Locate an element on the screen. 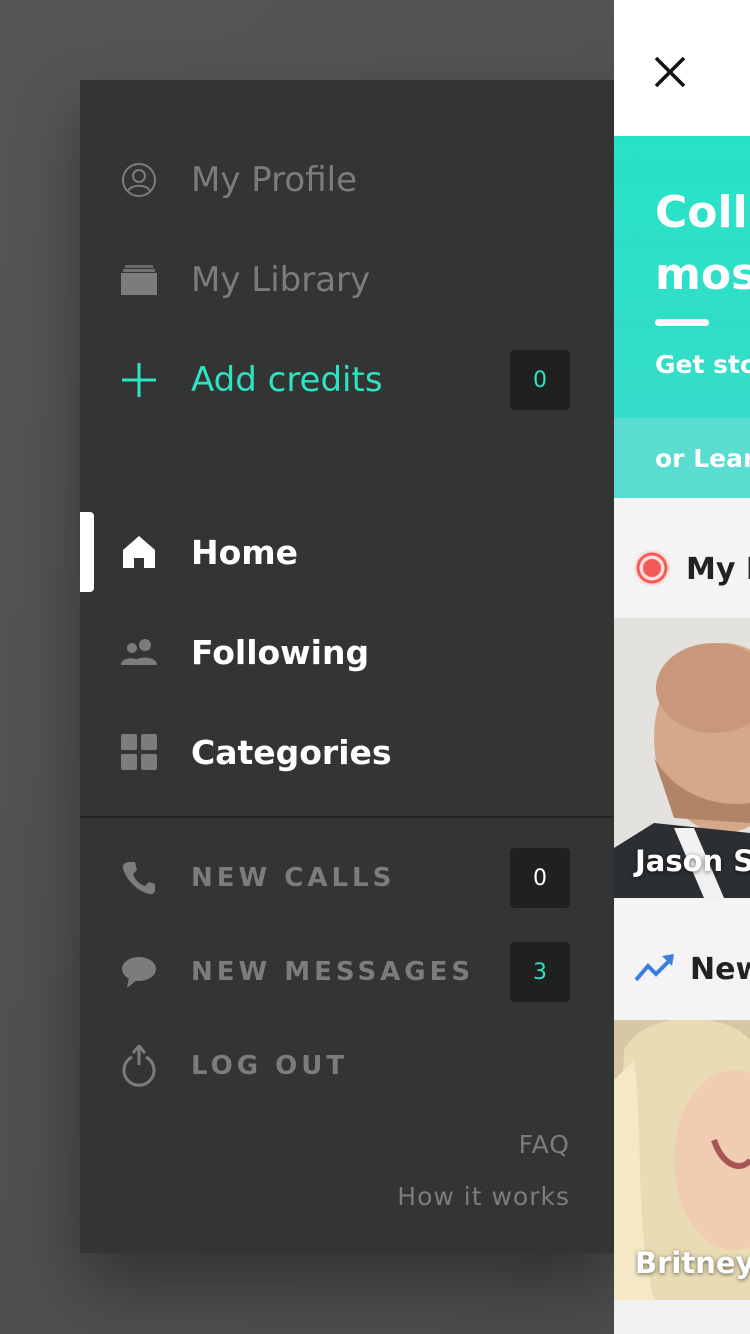  panel-header is located at coordinates (682, 68).